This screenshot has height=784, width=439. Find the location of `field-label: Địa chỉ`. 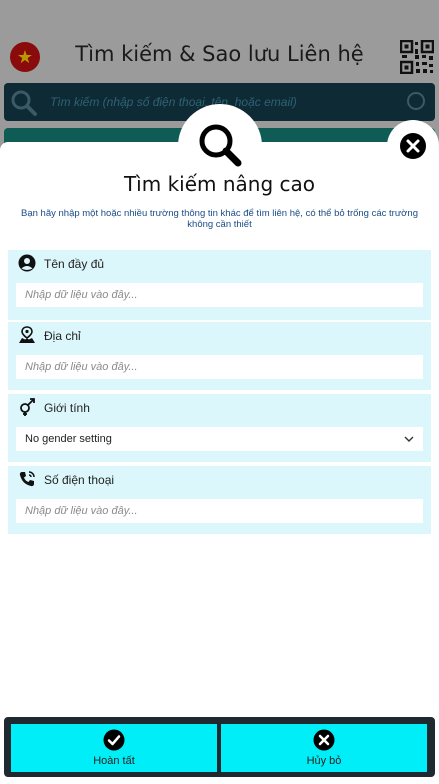

field-label: Địa chỉ is located at coordinates (62, 336).